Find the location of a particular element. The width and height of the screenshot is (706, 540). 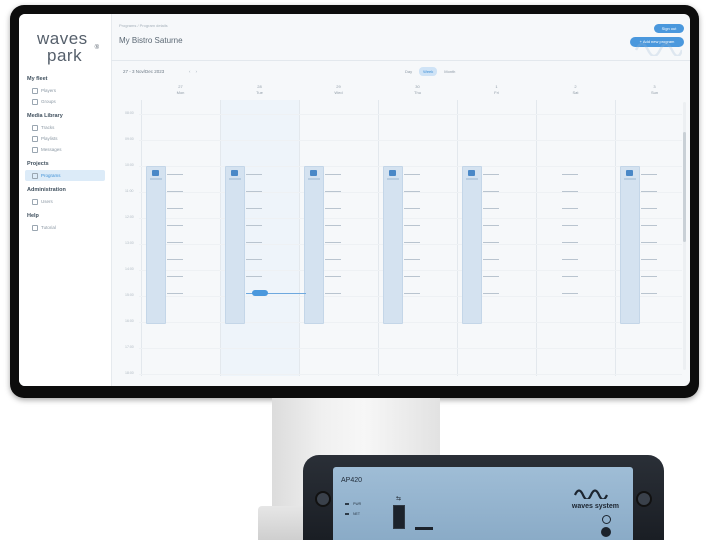

time-label: 15:00 is located at coordinates (129, 295).